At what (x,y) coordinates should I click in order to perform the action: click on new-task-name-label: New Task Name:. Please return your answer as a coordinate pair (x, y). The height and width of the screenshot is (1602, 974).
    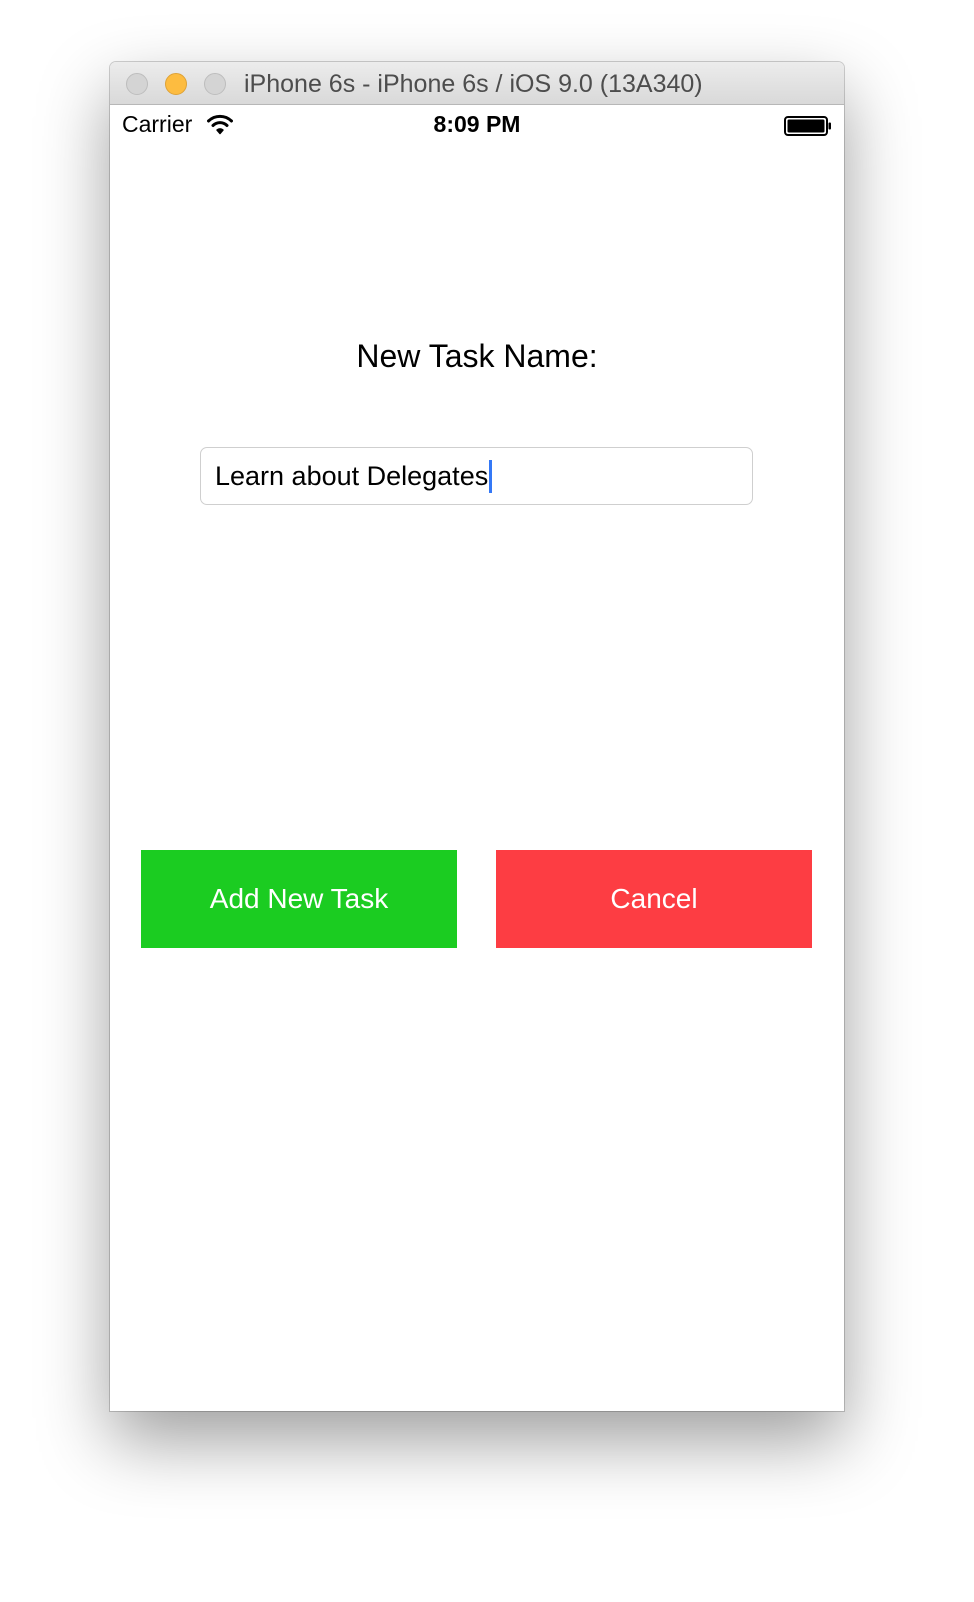
    Looking at the image, I should click on (477, 356).